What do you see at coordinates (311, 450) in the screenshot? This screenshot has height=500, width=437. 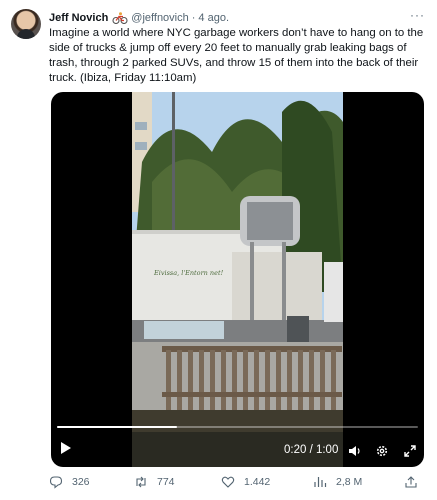 I see `video-timecode: 0:20 / 1:00` at bounding box center [311, 450].